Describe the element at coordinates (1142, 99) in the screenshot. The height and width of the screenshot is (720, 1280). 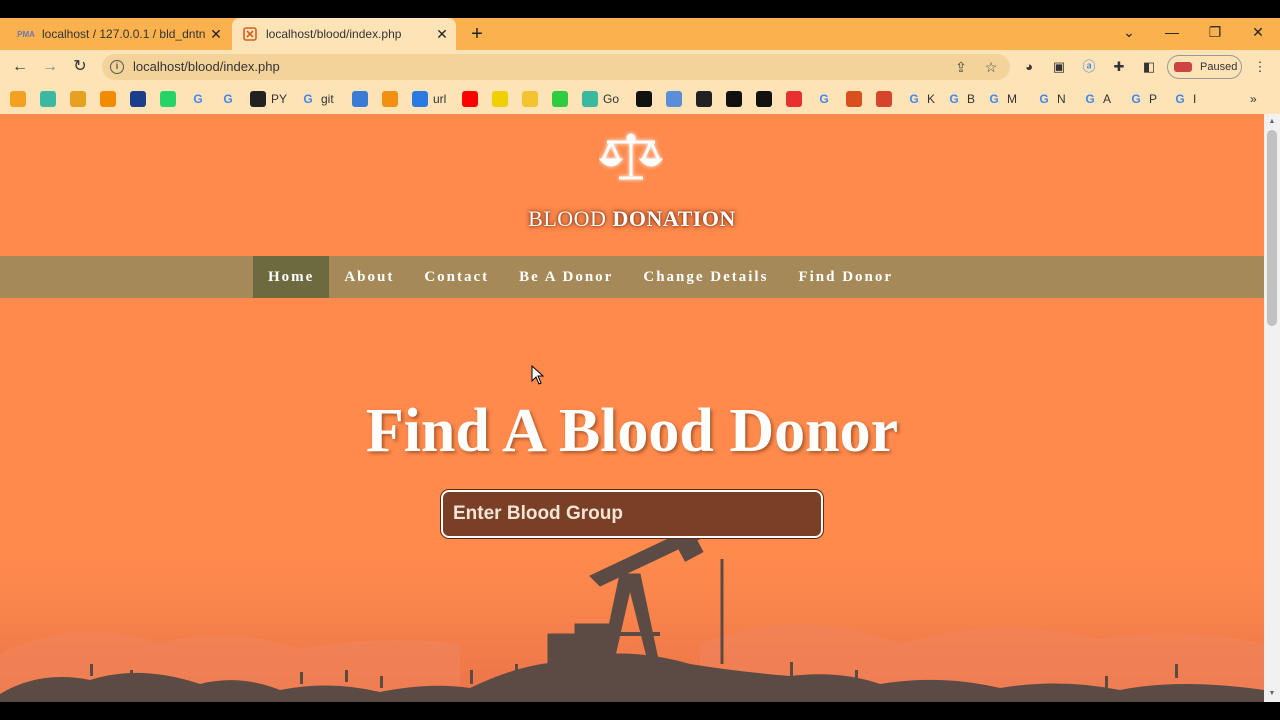
I see `bookmark-item: GP` at that location.